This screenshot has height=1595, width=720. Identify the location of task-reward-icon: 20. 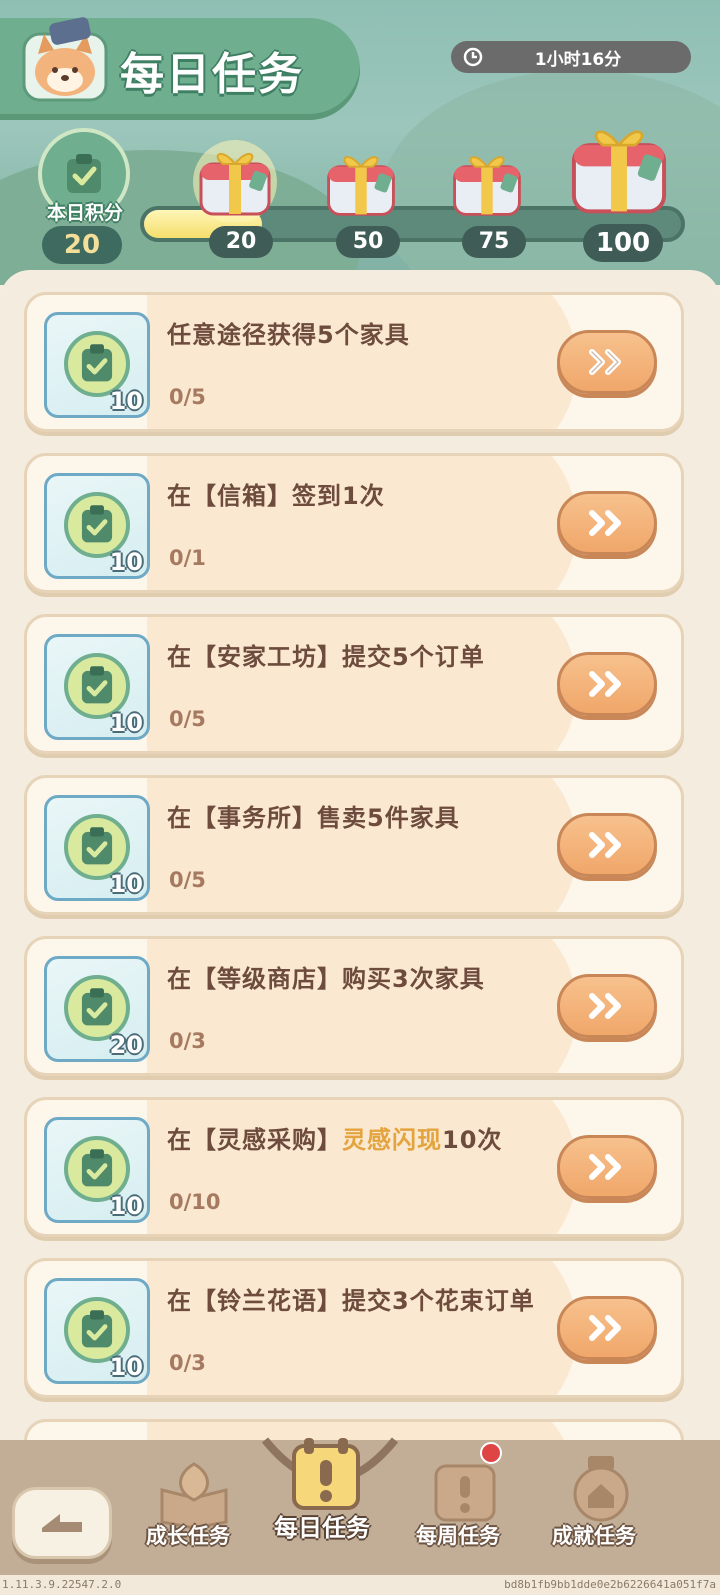
(97, 1009).